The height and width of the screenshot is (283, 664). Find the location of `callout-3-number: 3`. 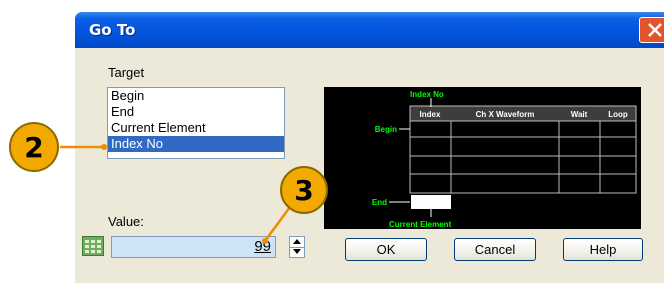

callout-3-number: 3 is located at coordinates (303, 190).